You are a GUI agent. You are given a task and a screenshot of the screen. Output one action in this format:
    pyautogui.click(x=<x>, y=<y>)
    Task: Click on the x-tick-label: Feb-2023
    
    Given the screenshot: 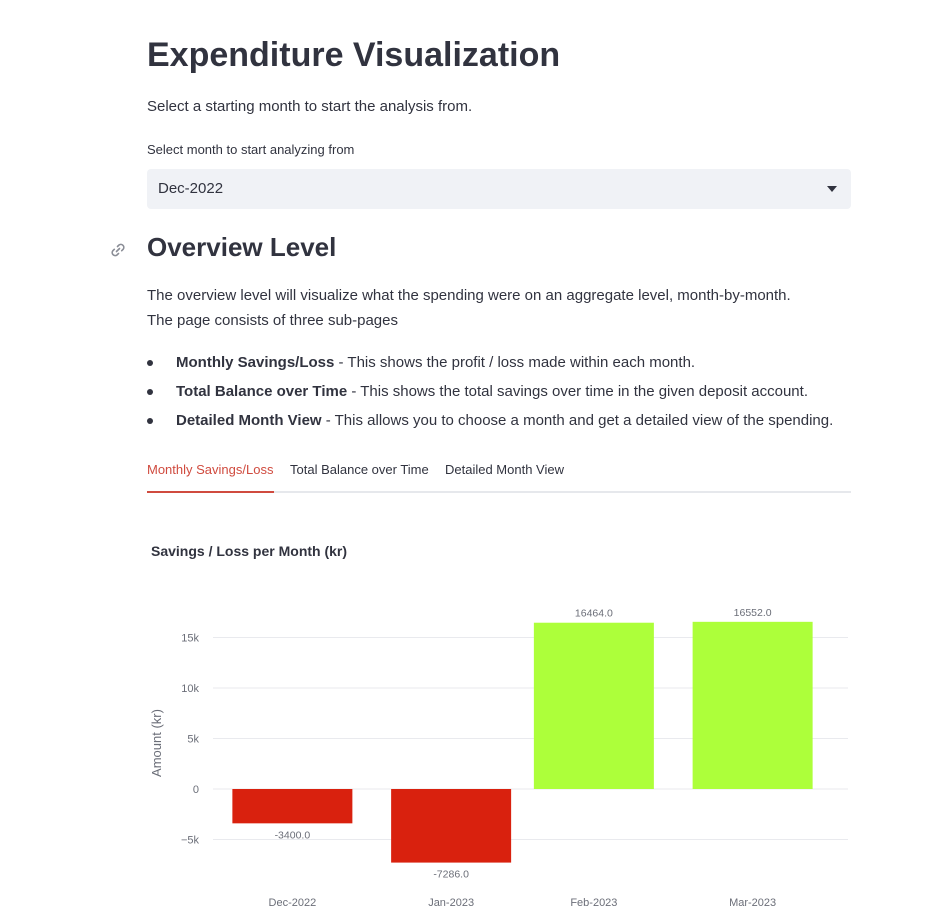 What is the action you would take?
    pyautogui.click(x=593, y=903)
    